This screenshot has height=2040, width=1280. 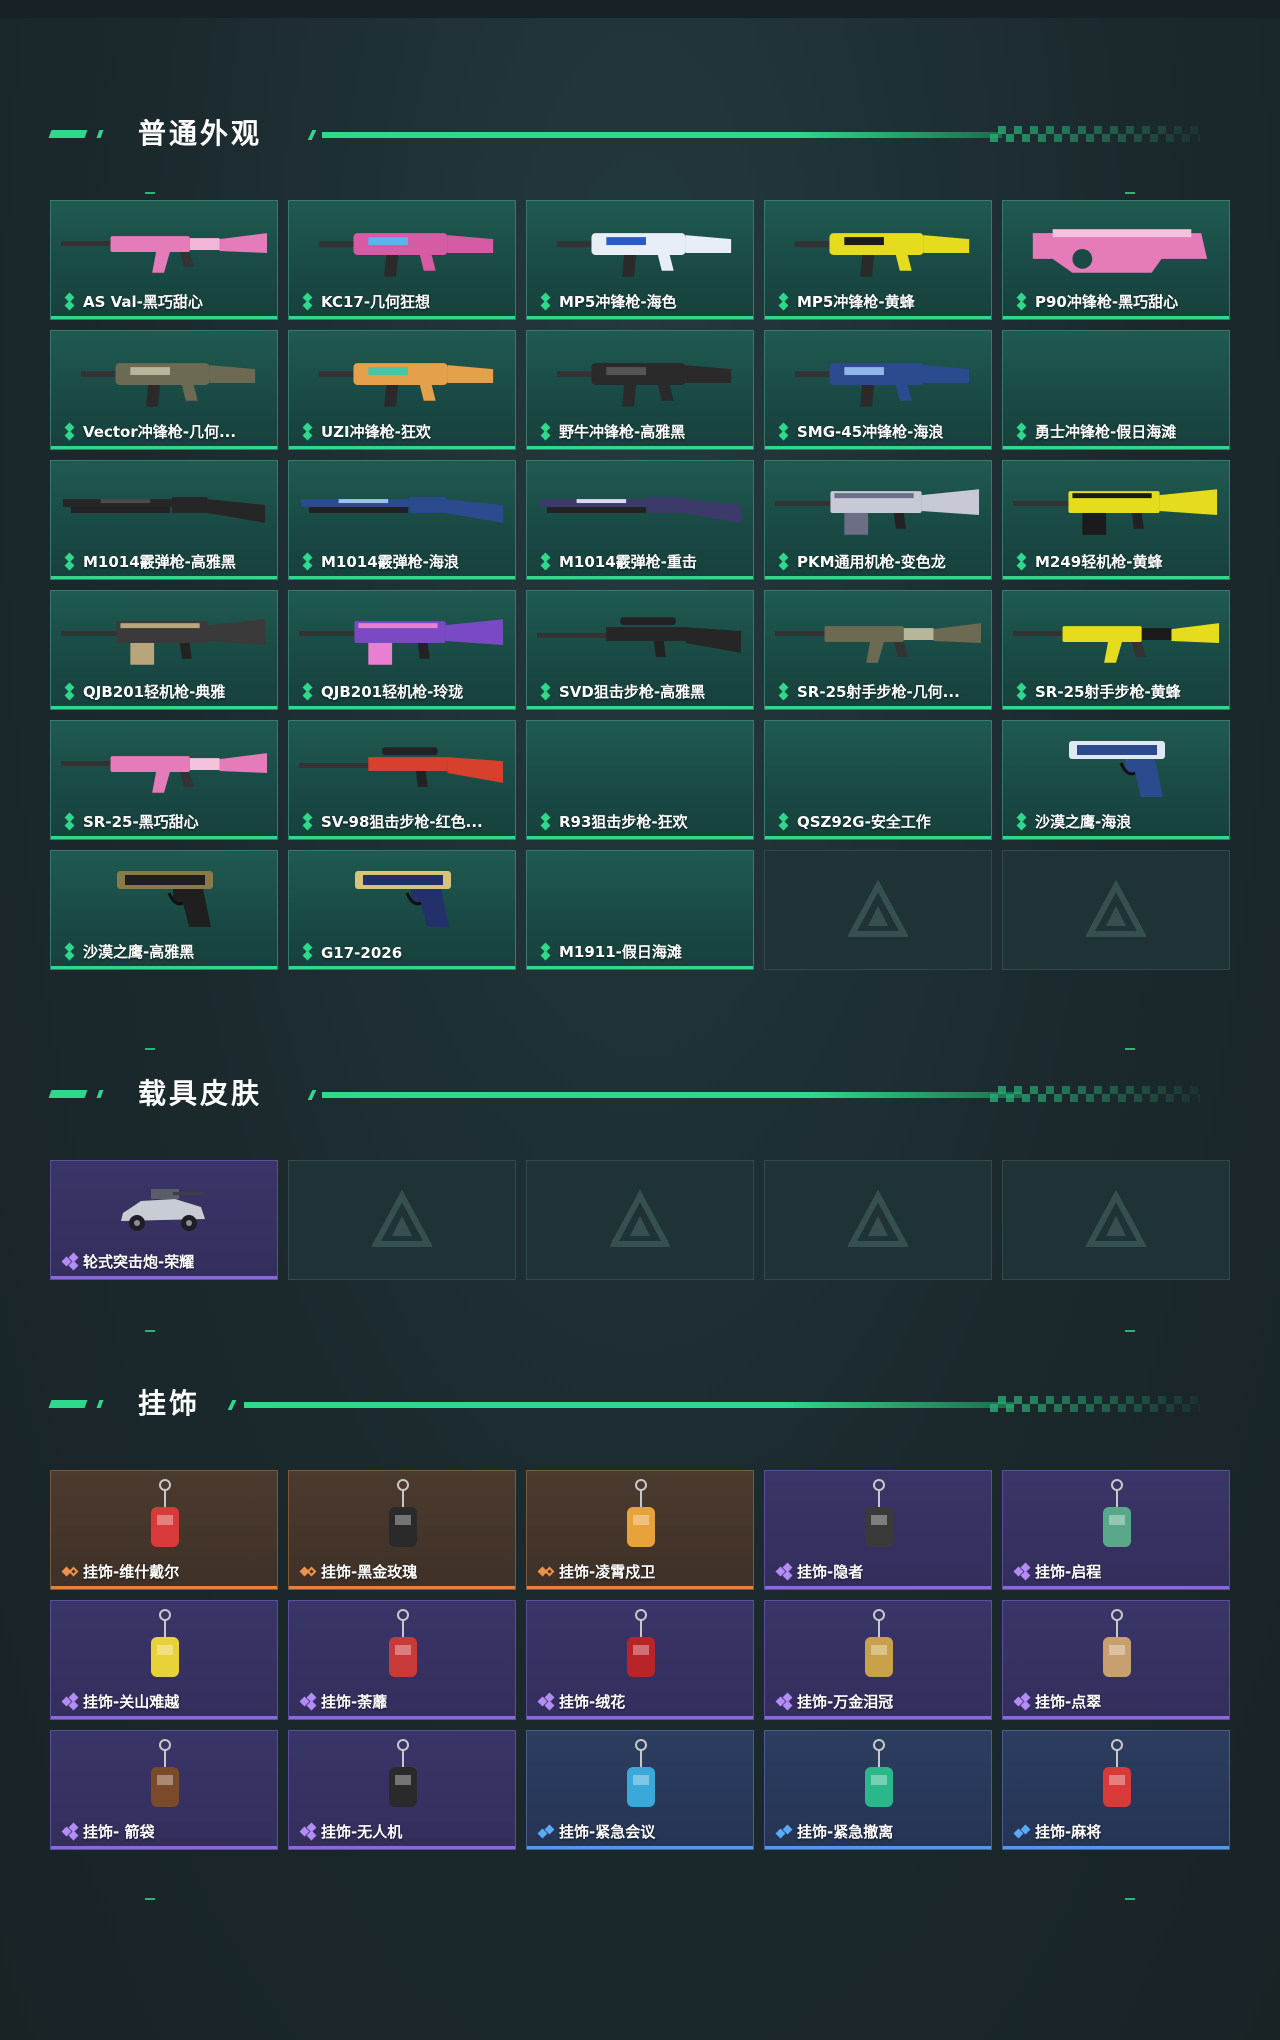 What do you see at coordinates (1116, 650) in the screenshot?
I see `skin-card: SR-25射手步枪-黄蜂` at bounding box center [1116, 650].